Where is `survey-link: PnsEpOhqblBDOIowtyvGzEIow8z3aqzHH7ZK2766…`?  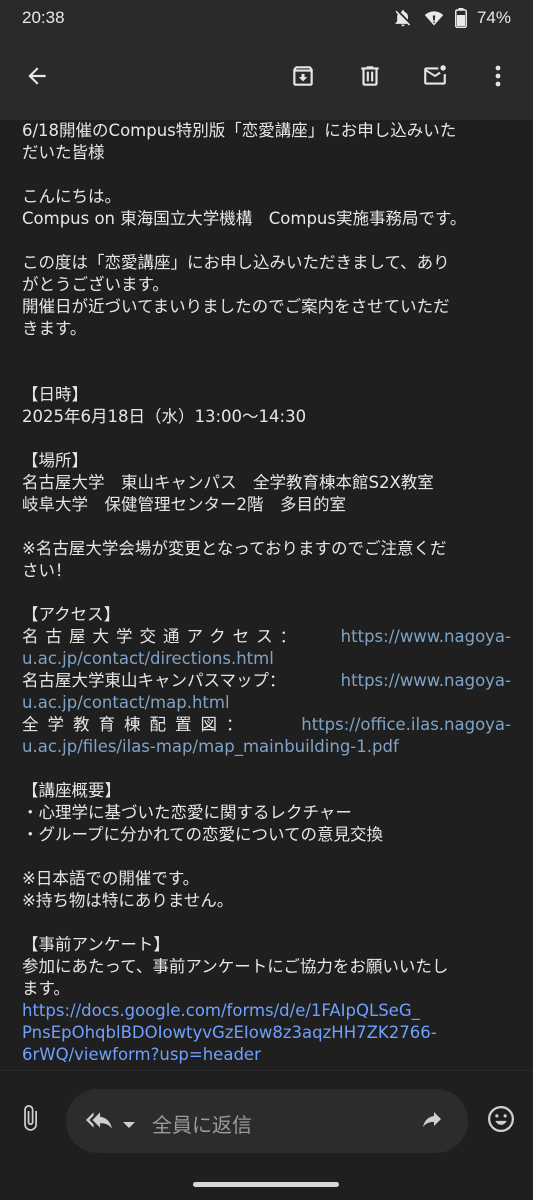 survey-link: PnsEpOhqblBDOIowtyvGzEIow8z3aqzHH7ZK2766… is located at coordinates (266, 1033).